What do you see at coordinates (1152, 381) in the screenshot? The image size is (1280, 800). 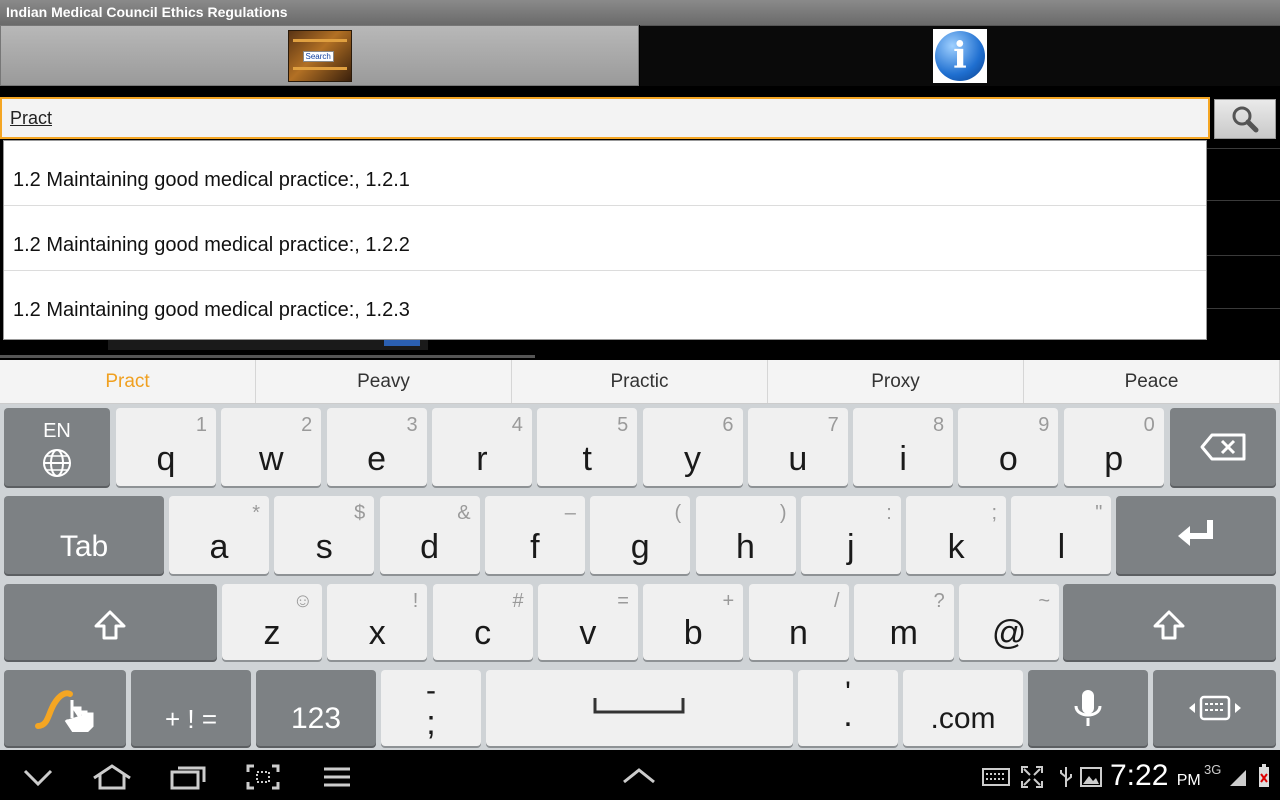 I see `prediction-item: Peace` at bounding box center [1152, 381].